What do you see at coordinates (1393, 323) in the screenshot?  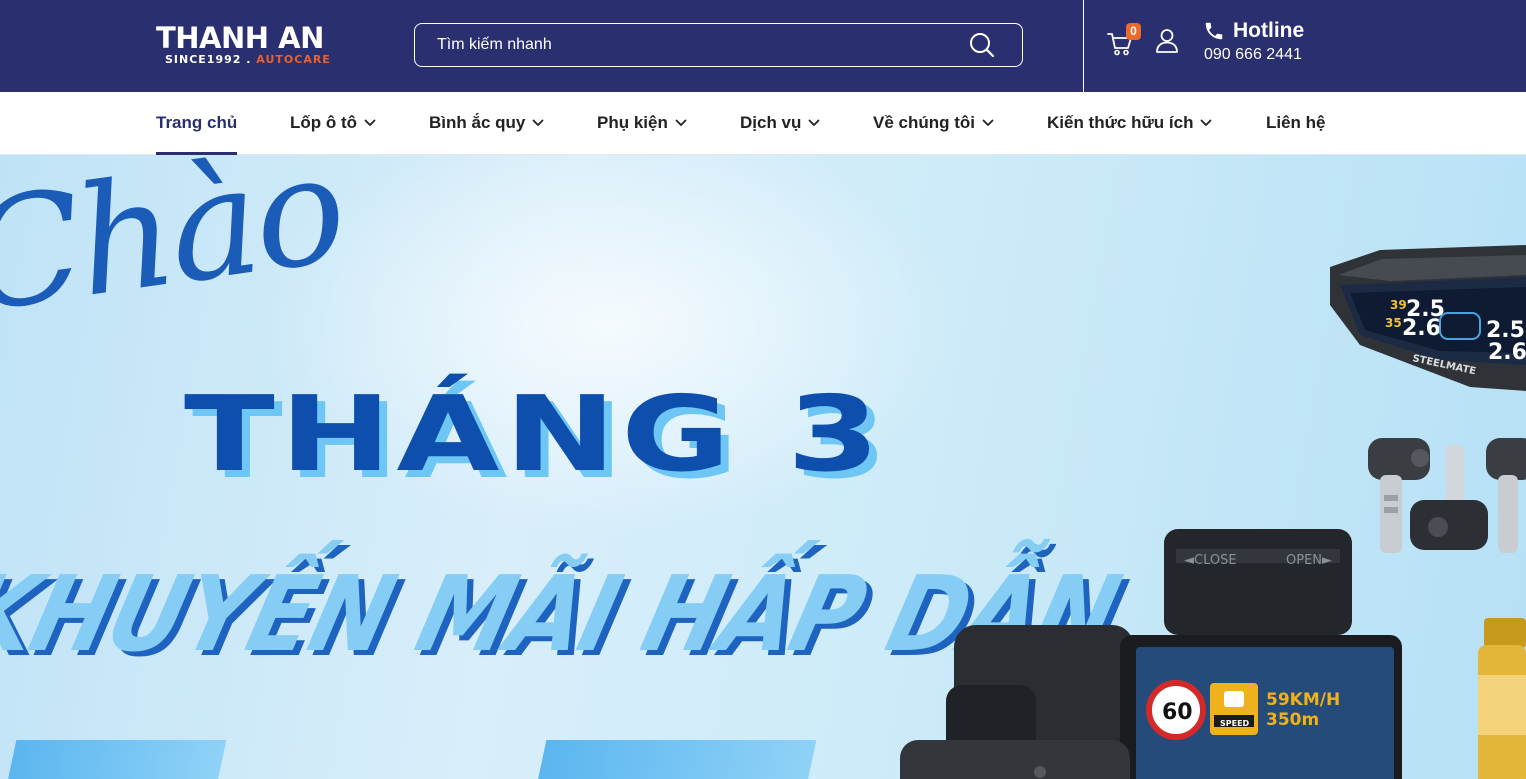 I see `tpms-value: 35` at bounding box center [1393, 323].